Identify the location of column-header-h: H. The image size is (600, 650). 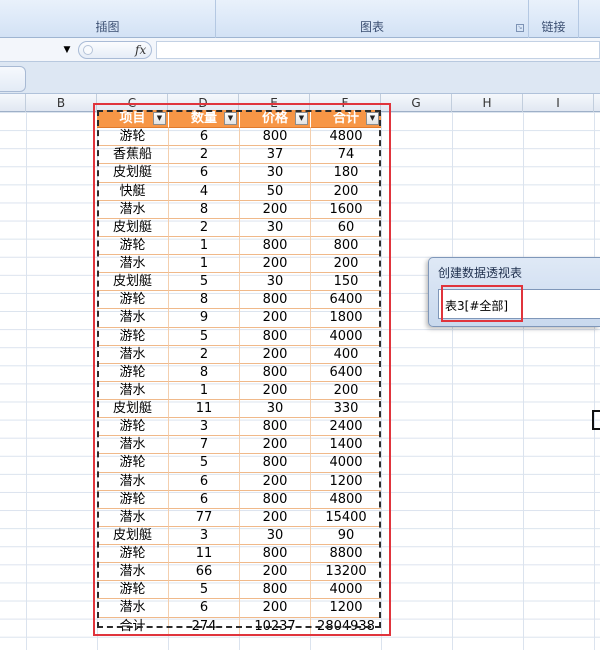
(487, 103).